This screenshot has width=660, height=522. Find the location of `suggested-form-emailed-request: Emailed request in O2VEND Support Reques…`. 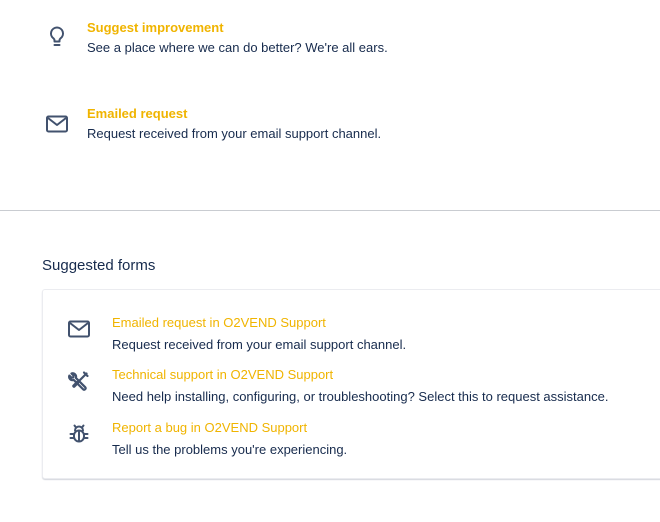

suggested-form-emailed-request: Emailed request in O2VEND Support Reques… is located at coordinates (343, 337).